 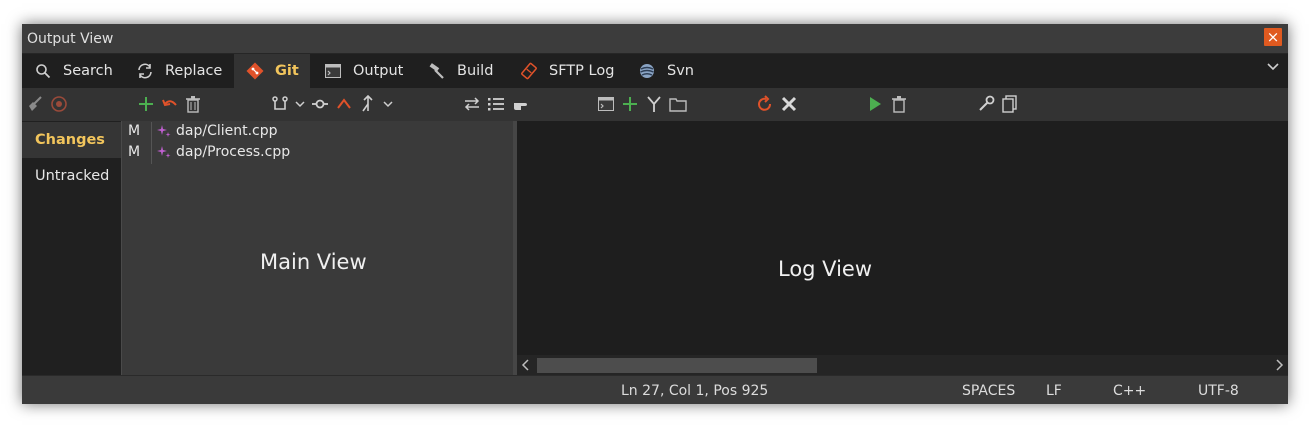 What do you see at coordinates (520, 104) in the screenshot?
I see `pointer-hand-icon` at bounding box center [520, 104].